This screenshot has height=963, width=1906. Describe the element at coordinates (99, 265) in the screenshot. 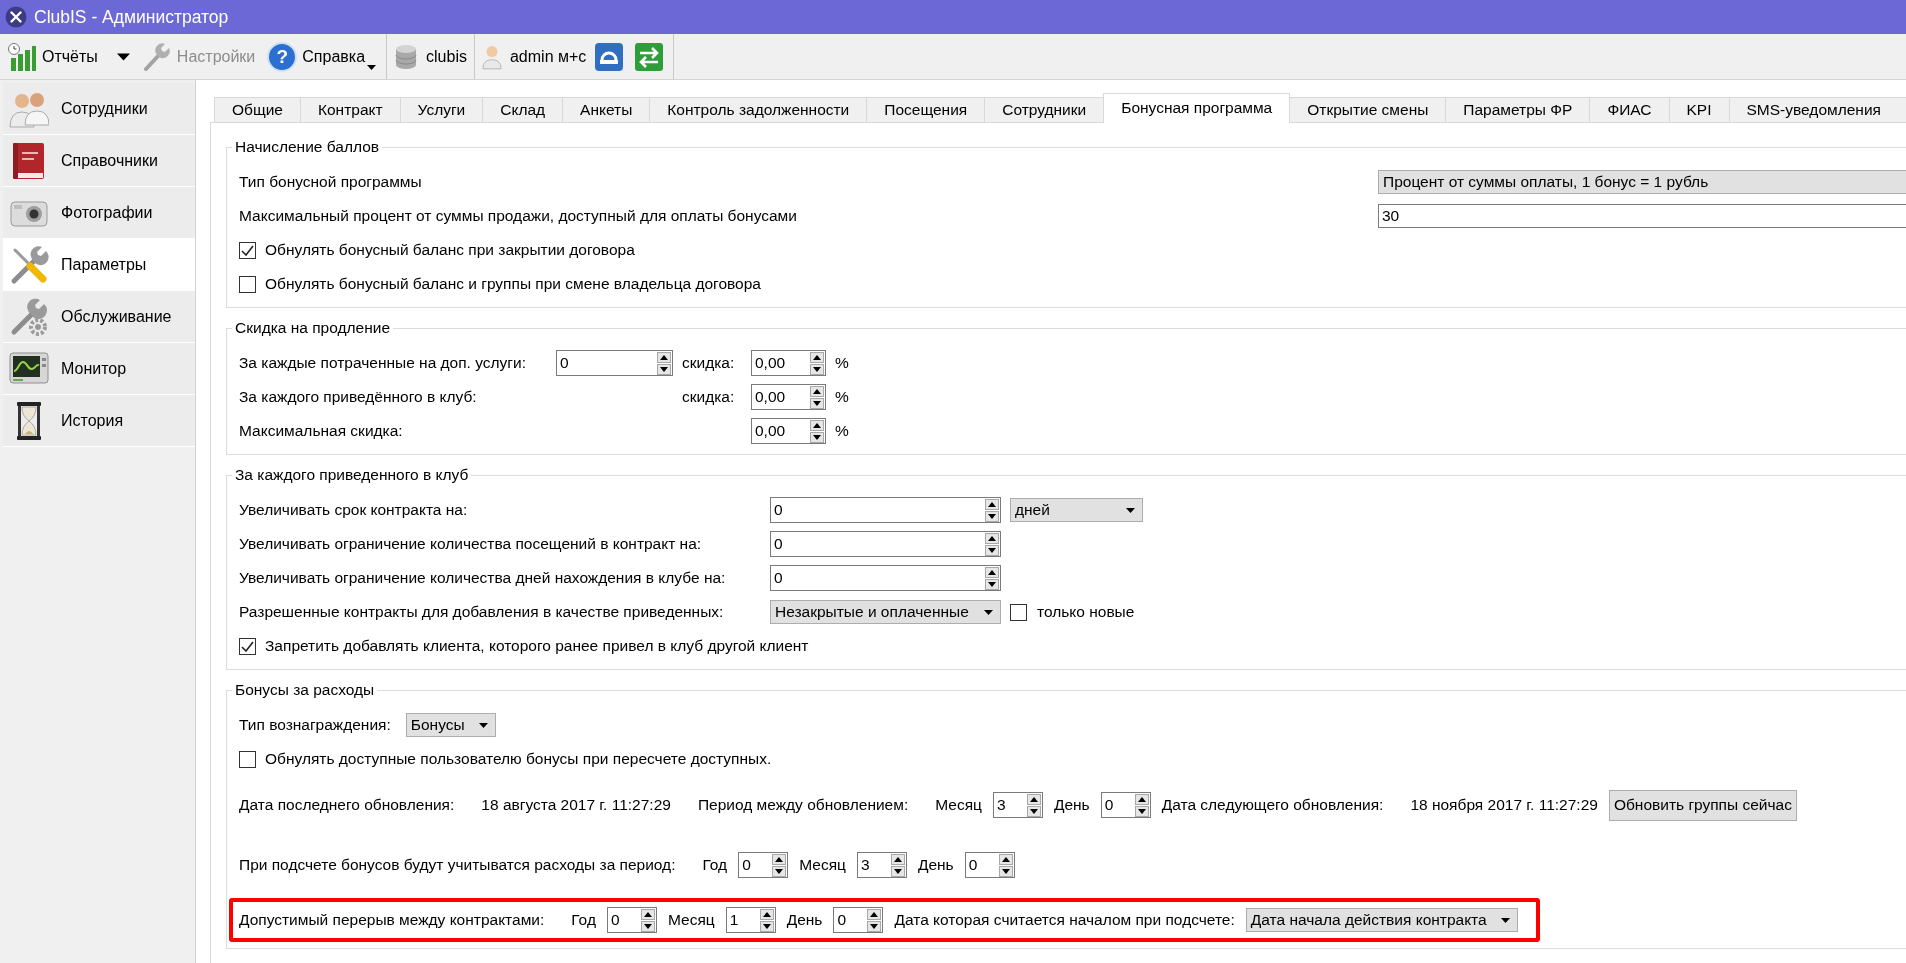

I see `sidebar-item: Параметры` at that location.